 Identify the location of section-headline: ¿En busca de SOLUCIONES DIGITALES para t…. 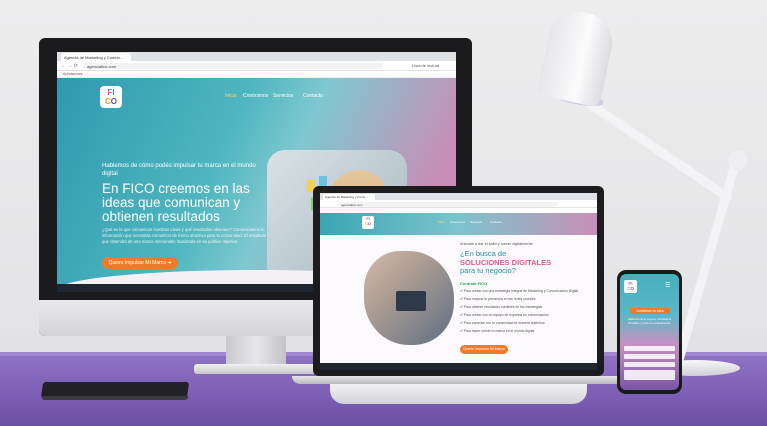
(525, 262).